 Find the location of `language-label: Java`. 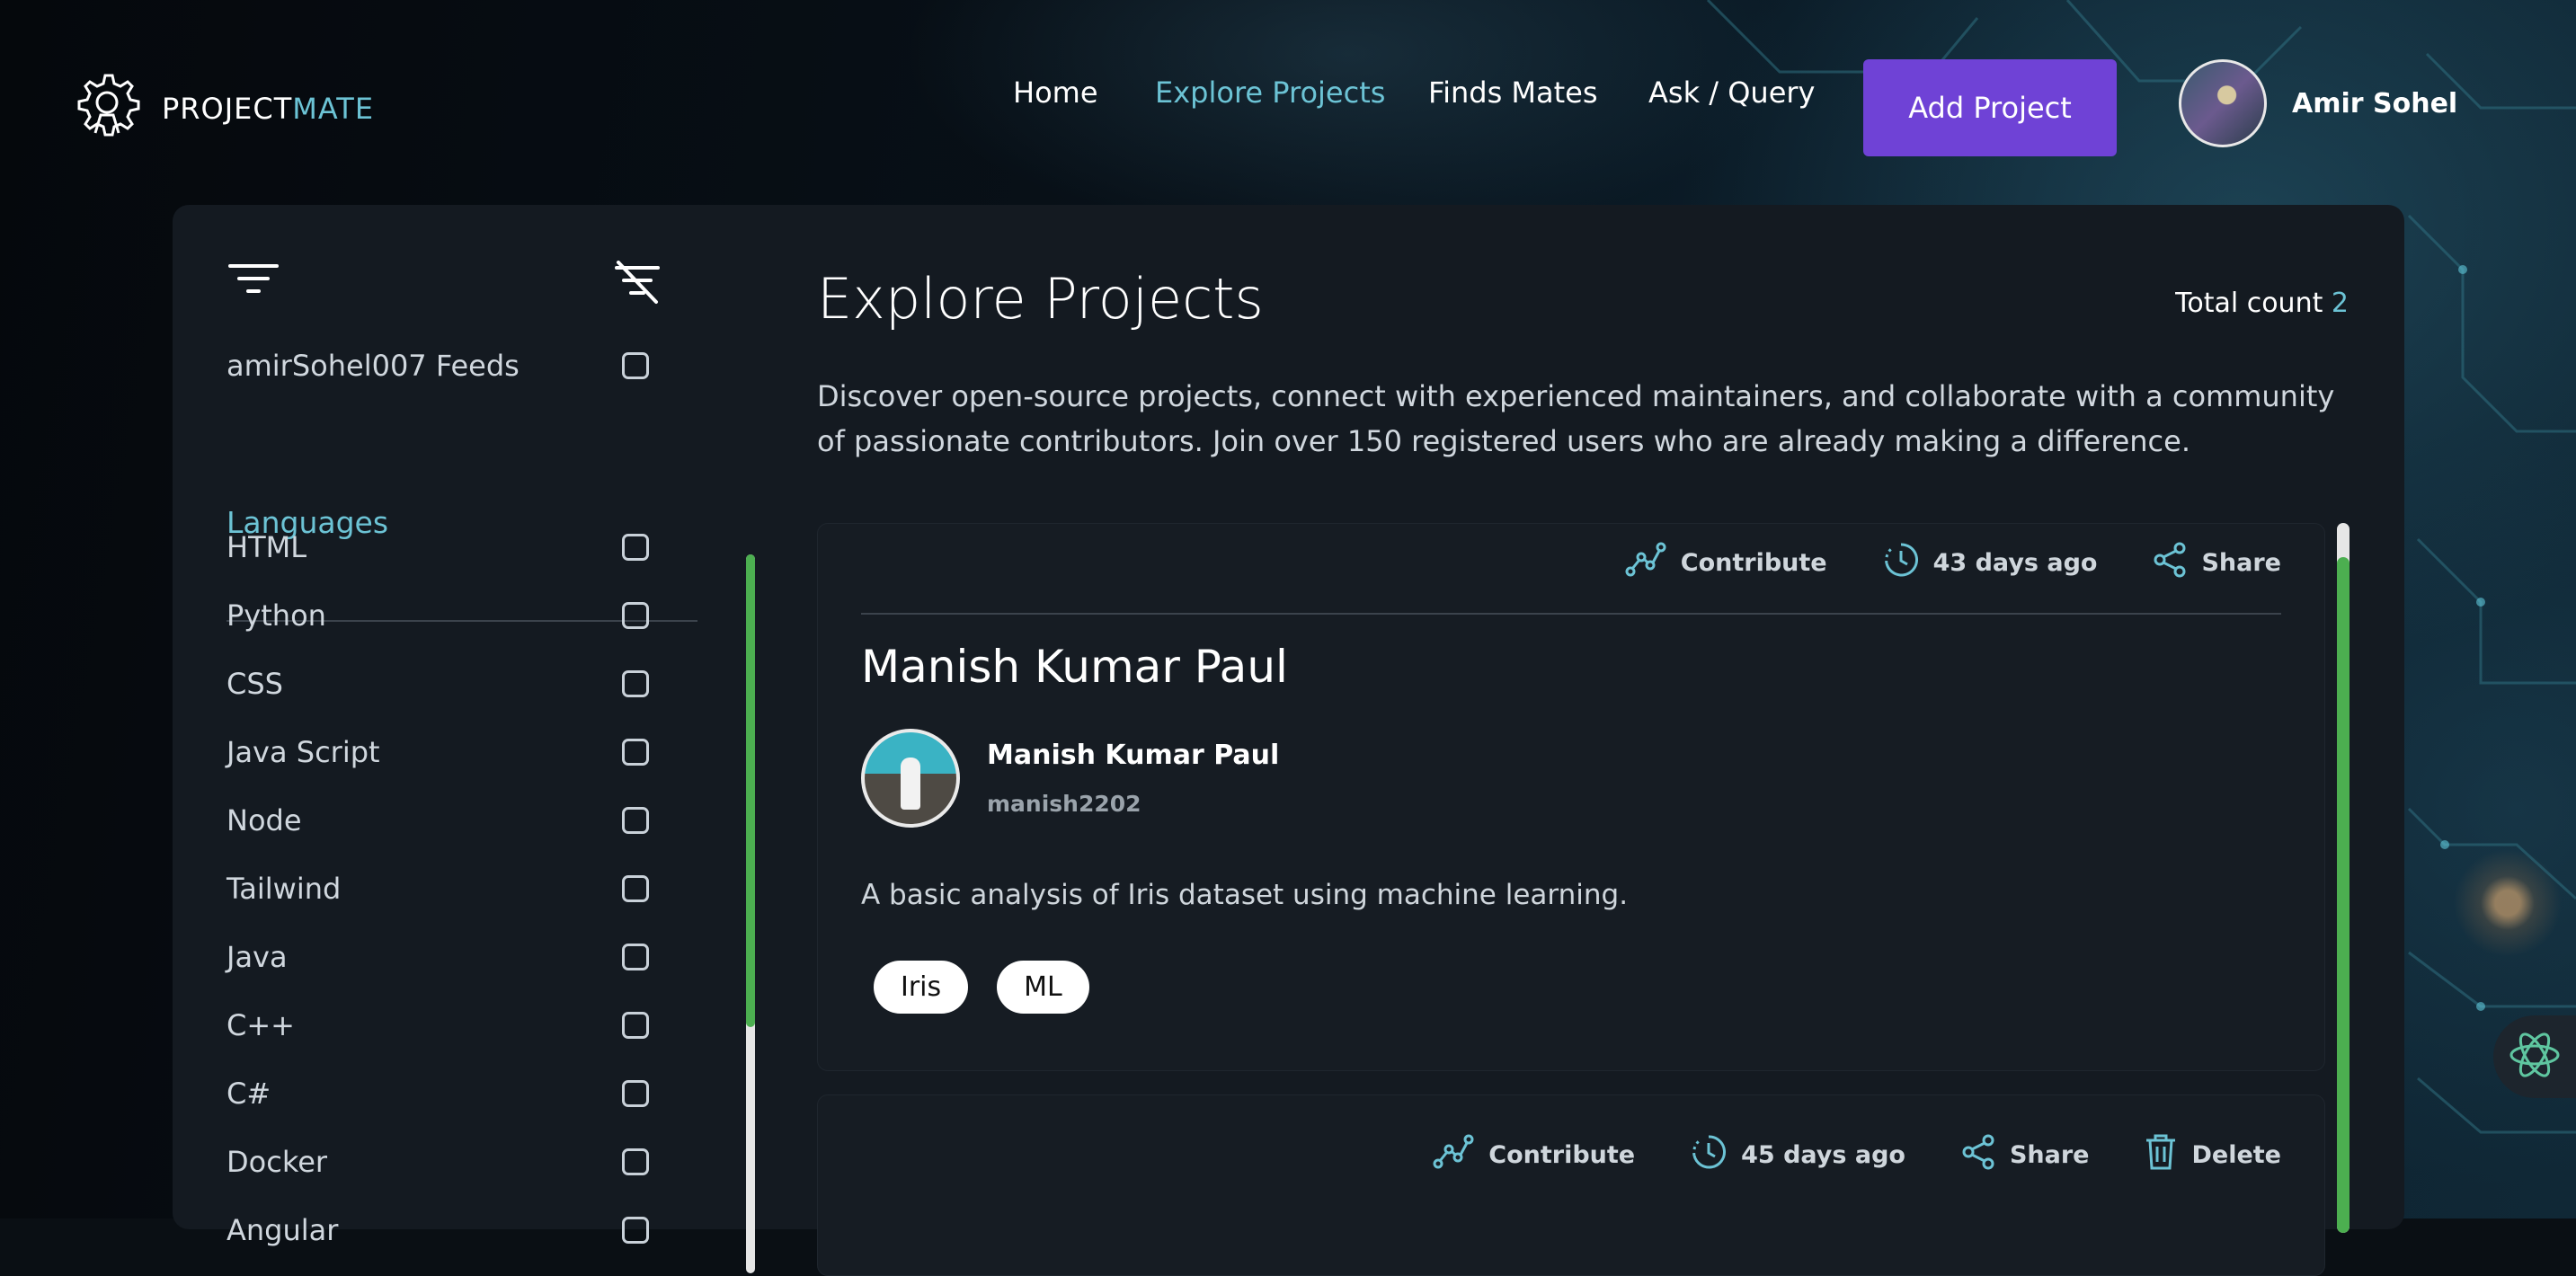

language-label: Java is located at coordinates (257, 957).